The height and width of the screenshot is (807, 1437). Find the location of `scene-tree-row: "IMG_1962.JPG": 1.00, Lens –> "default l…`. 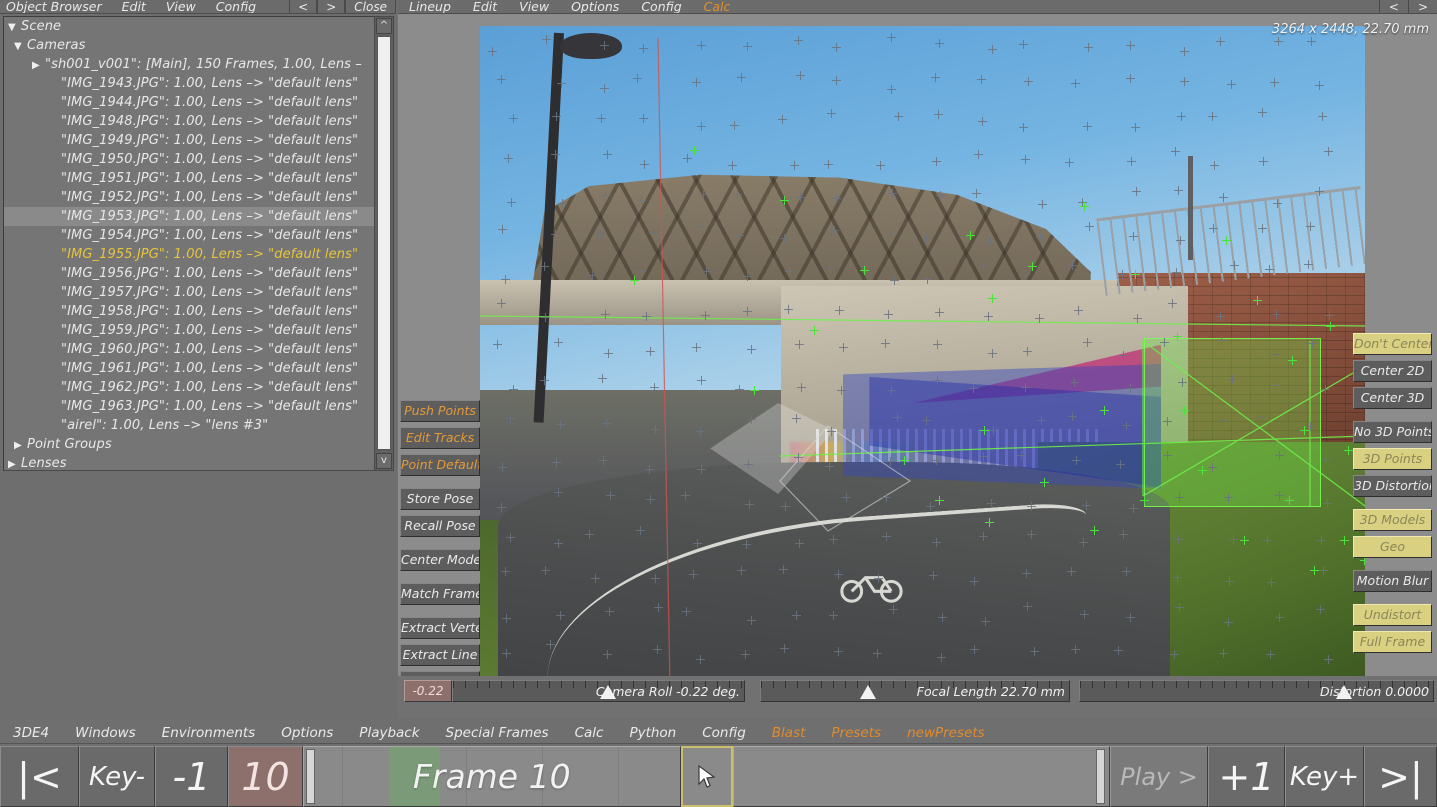

scene-tree-row: "IMG_1962.JPG": 1.00, Lens –> "default l… is located at coordinates (189, 387).